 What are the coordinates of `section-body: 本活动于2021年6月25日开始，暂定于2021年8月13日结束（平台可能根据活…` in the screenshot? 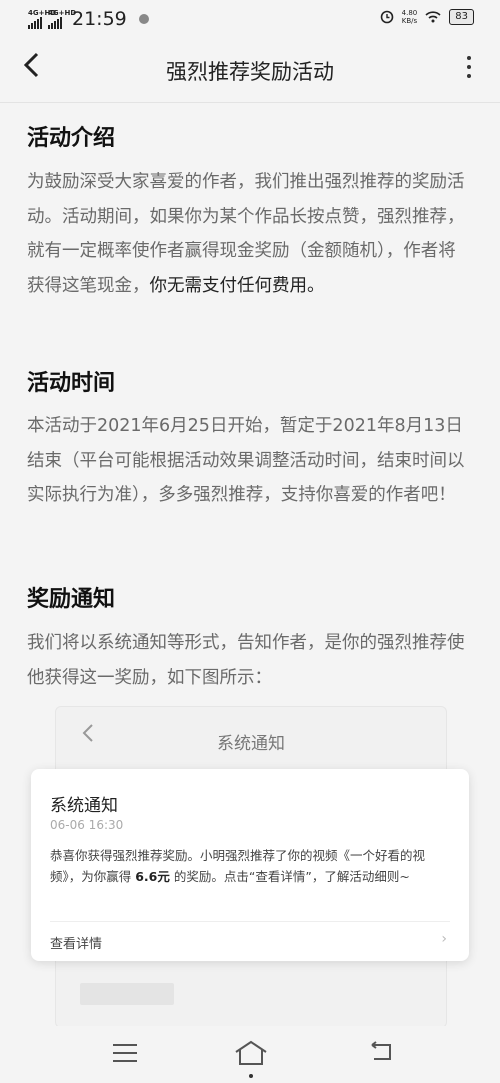 It's located at (246, 460).